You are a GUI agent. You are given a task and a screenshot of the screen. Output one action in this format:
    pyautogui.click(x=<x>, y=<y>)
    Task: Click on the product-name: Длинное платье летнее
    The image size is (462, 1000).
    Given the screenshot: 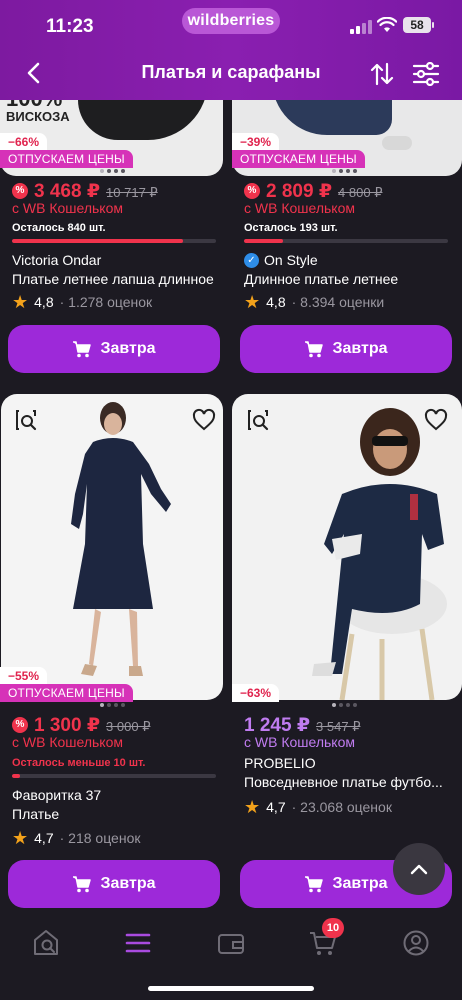 What is the action you would take?
    pyautogui.click(x=349, y=279)
    